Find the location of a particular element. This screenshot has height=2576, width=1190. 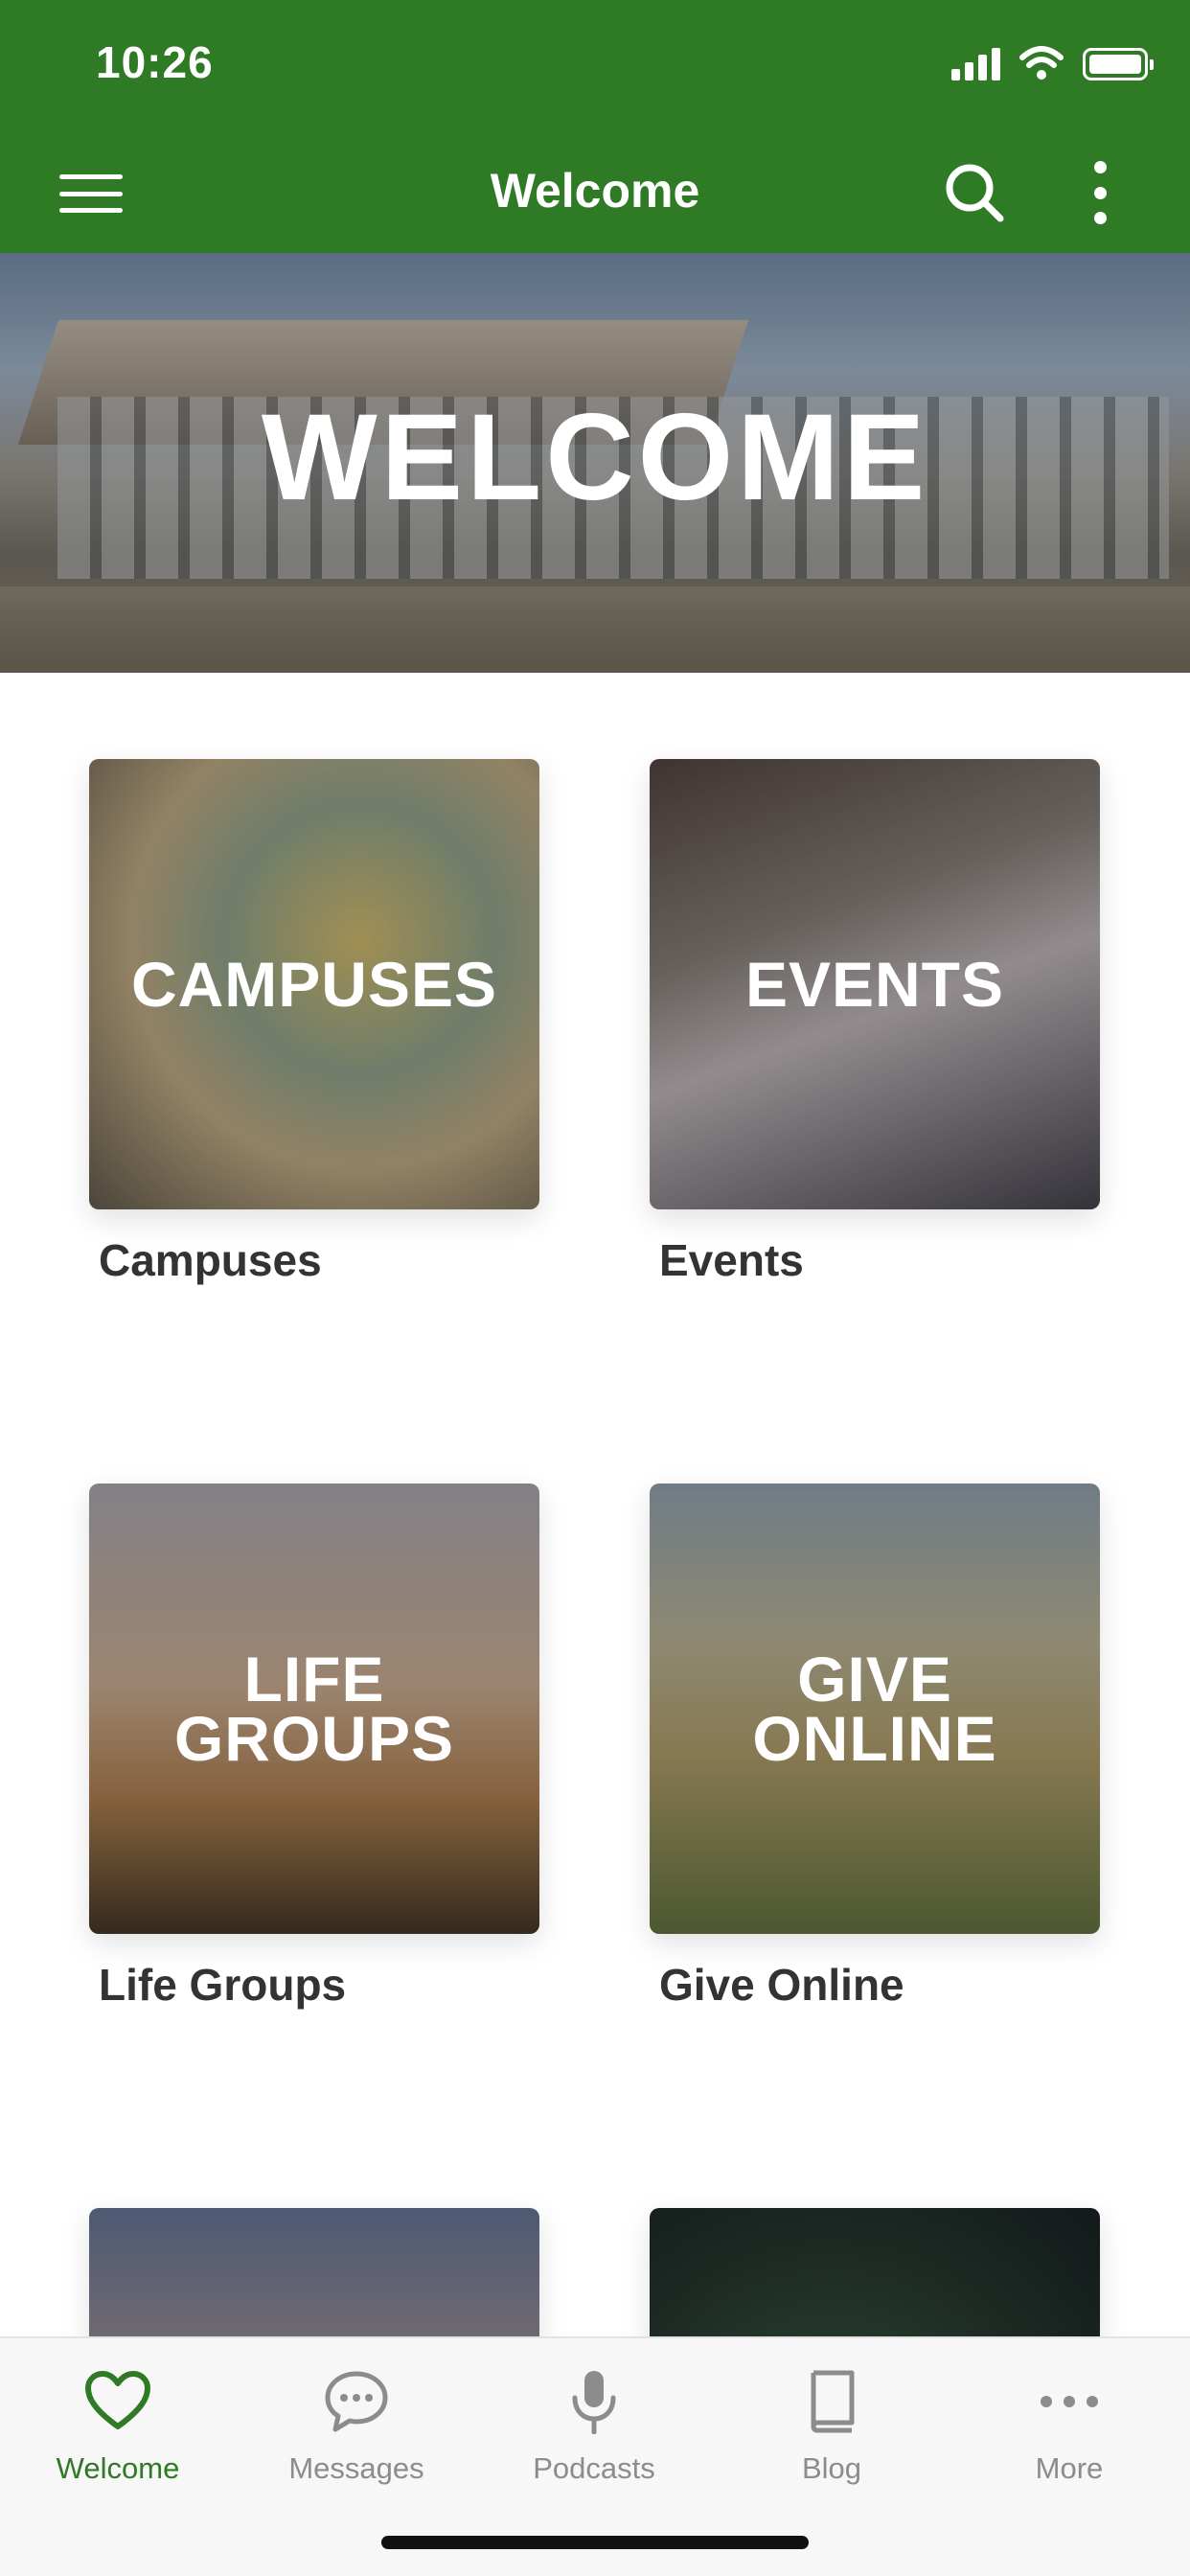

tile-events: EVENTS Events is located at coordinates (875, 1023).